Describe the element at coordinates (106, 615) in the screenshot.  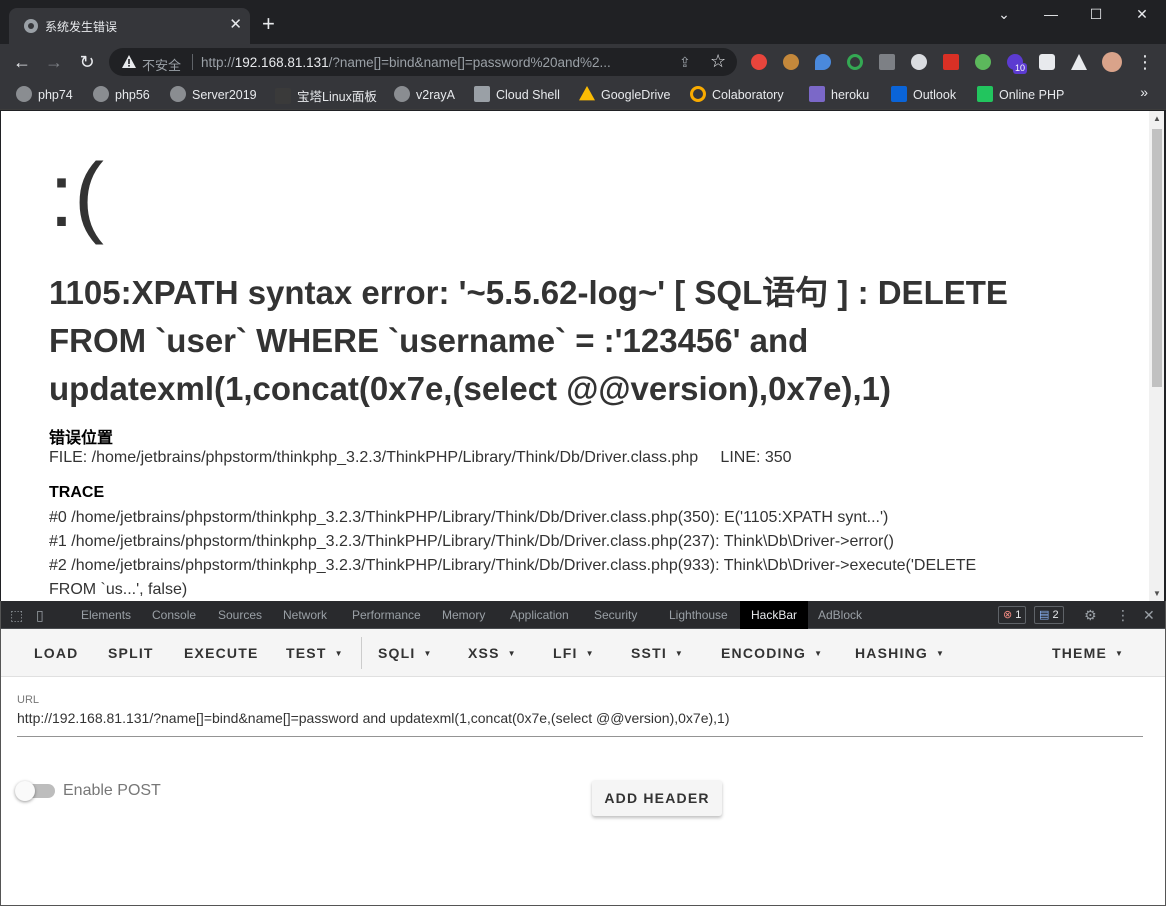
I see `tab-elements: Elements` at that location.